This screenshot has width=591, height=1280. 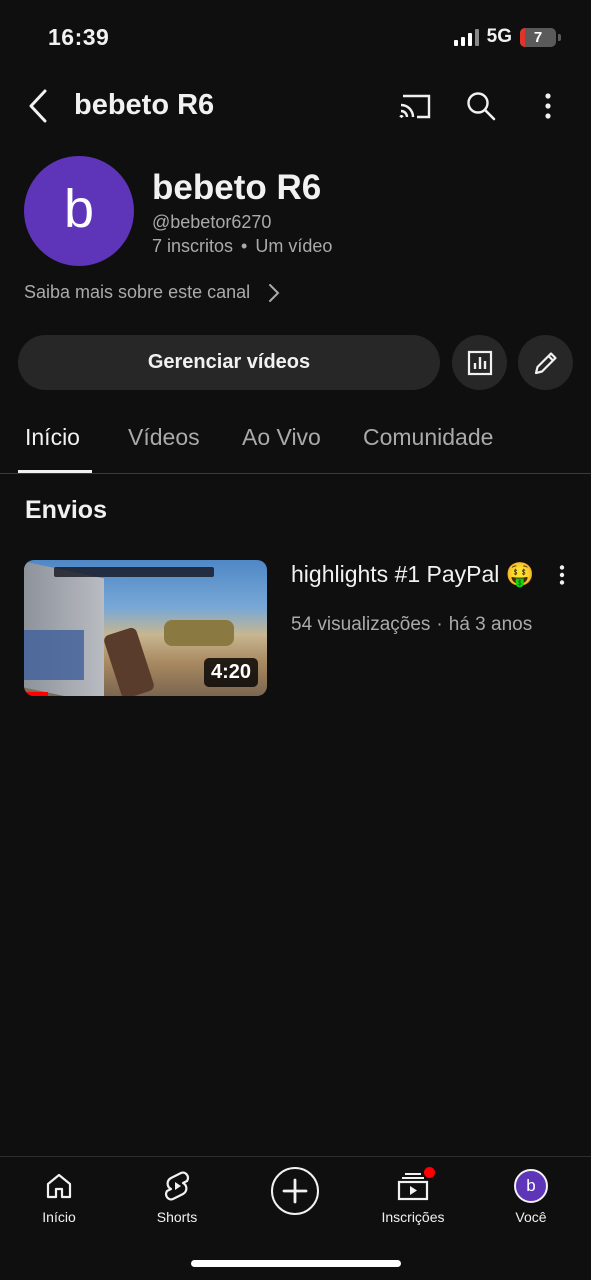 I want to click on back-button, so click(x=38, y=106).